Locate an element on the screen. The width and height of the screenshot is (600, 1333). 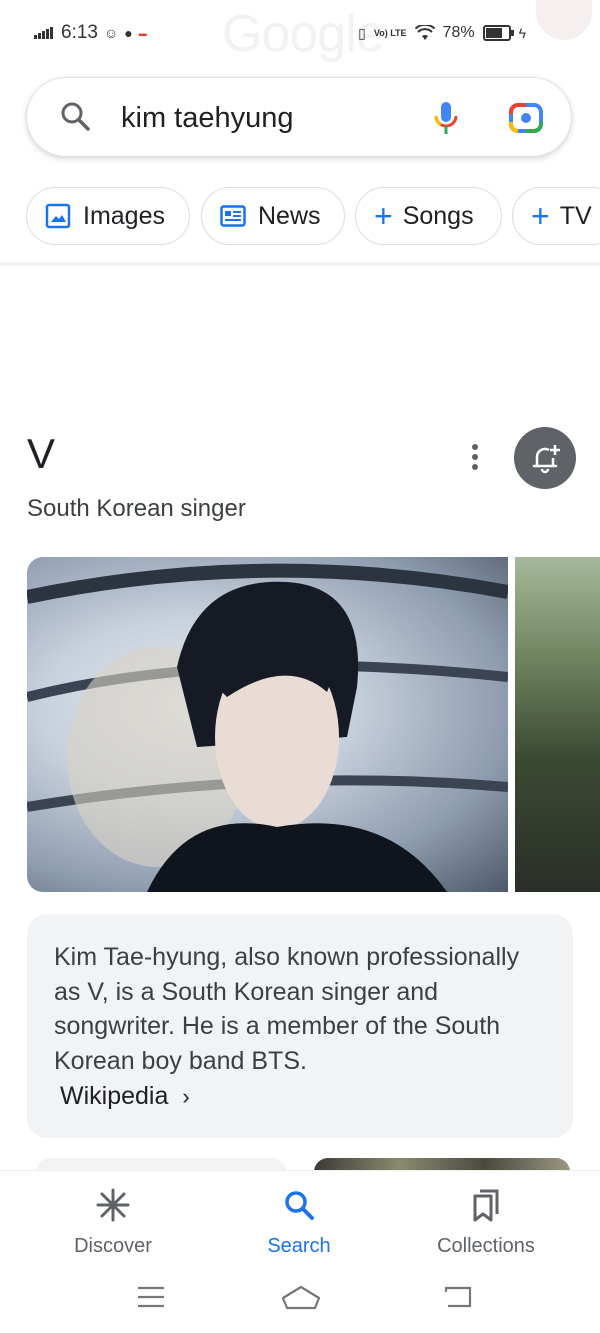
message-notification-icon: ● is located at coordinates (128, 33).